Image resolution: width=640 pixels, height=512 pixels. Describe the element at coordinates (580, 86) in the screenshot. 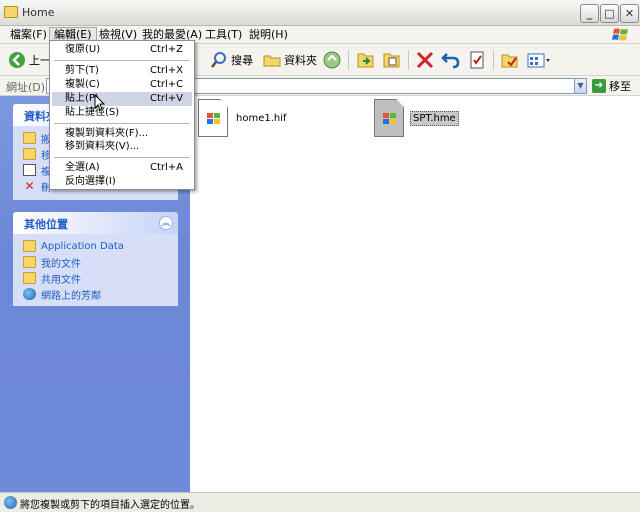

I see `address-dropdown-button: ▼` at that location.